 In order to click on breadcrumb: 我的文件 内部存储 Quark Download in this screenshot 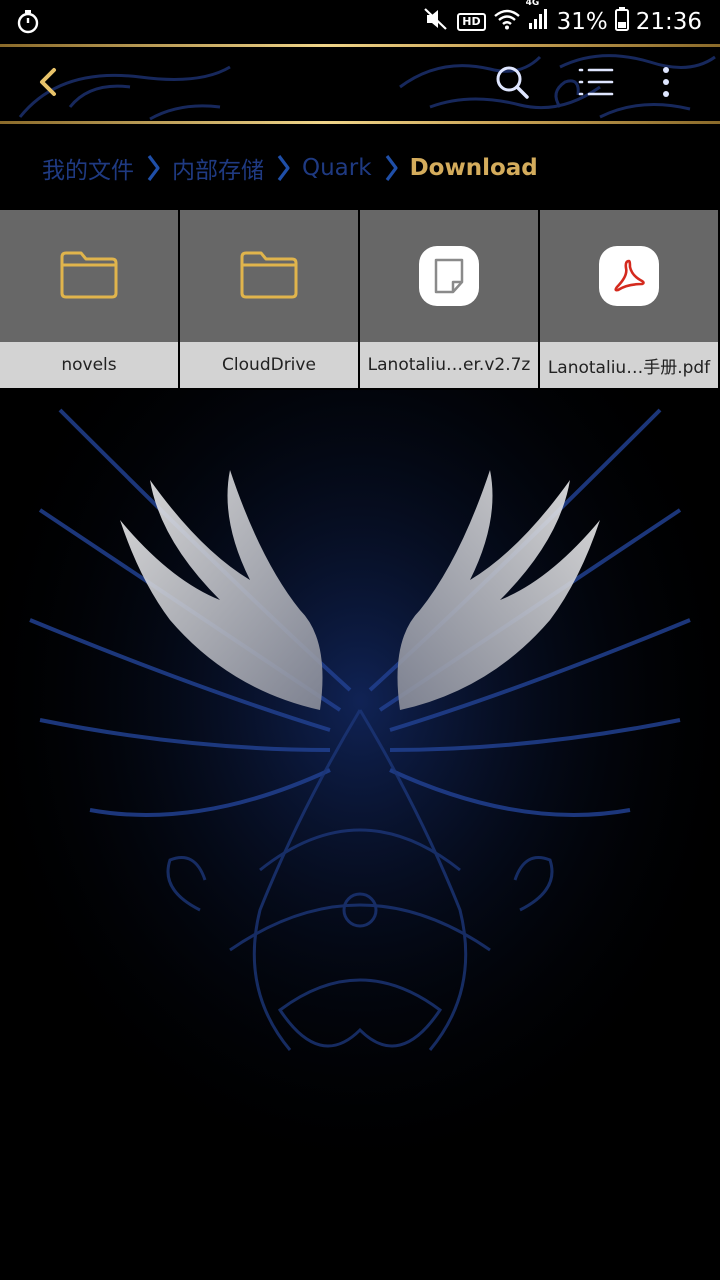, I will do `click(290, 168)`.